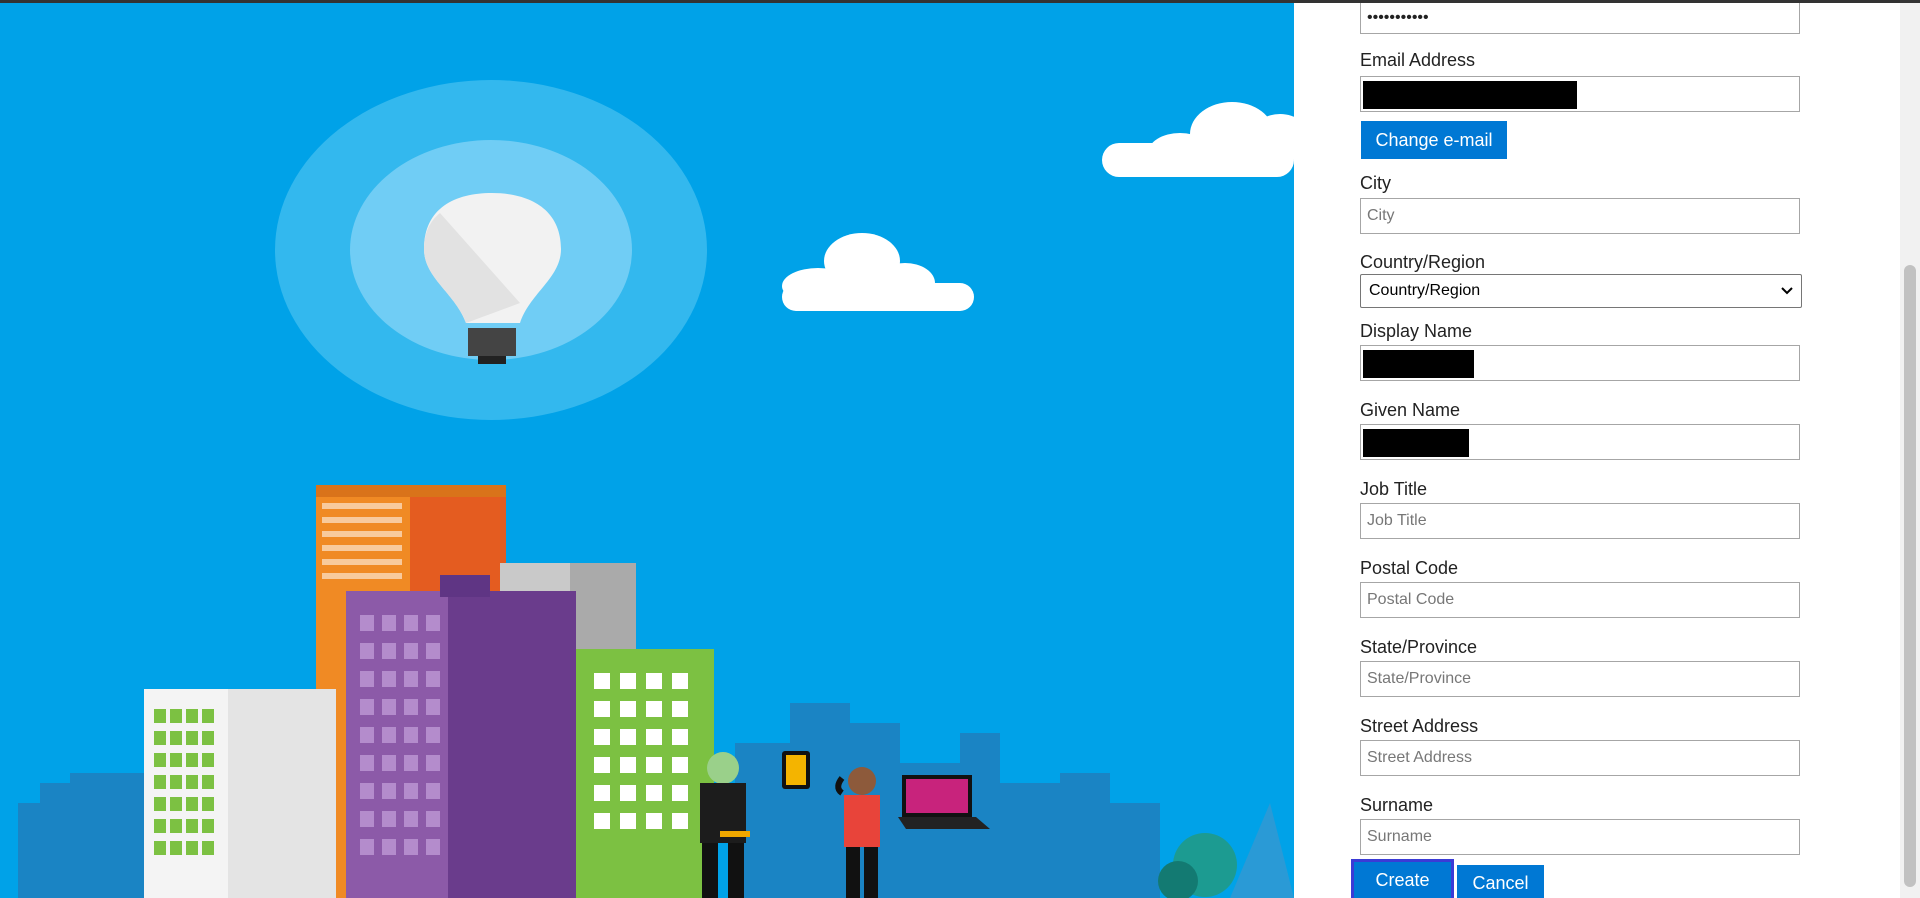  Describe the element at coordinates (1423, 262) in the screenshot. I see `country-label: Country/Region` at that location.